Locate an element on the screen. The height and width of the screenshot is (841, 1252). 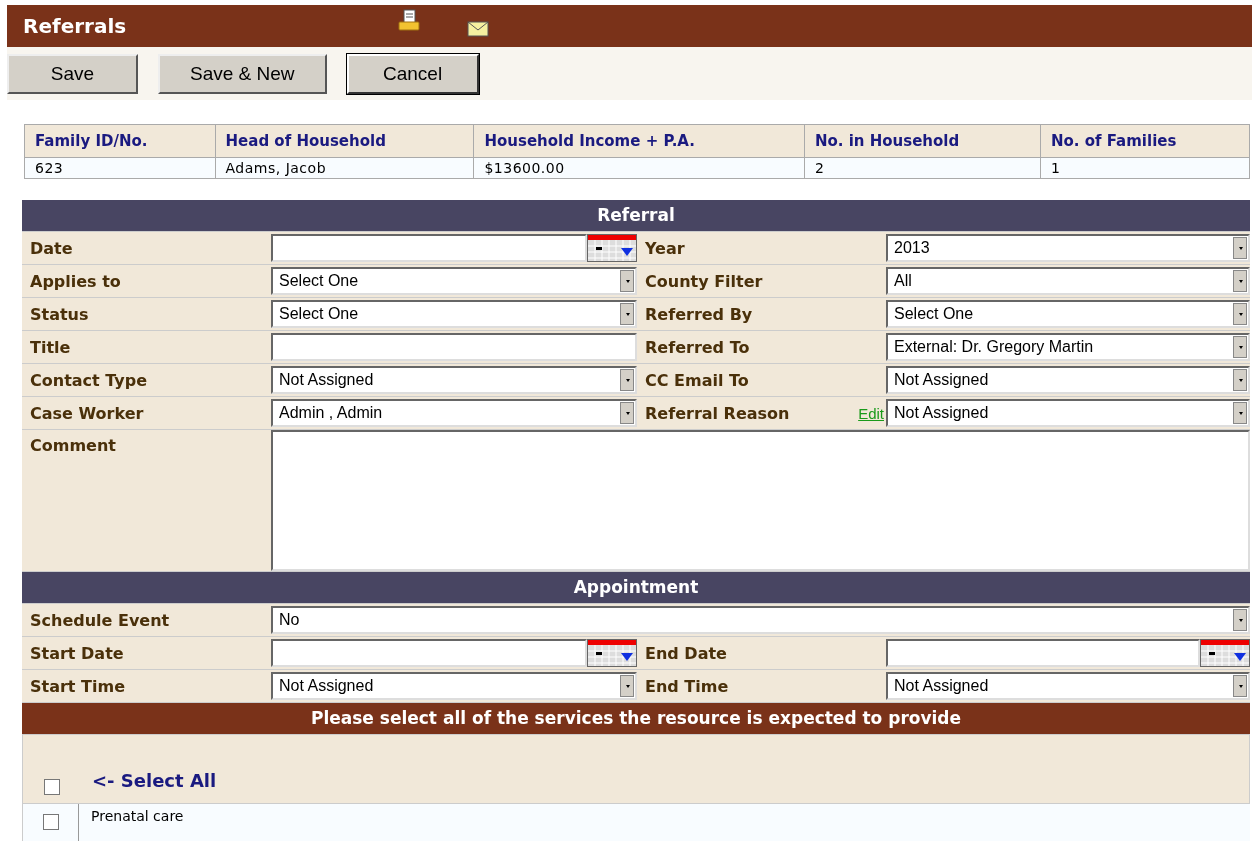
column-header: Household Income + P.A. is located at coordinates (639, 141).